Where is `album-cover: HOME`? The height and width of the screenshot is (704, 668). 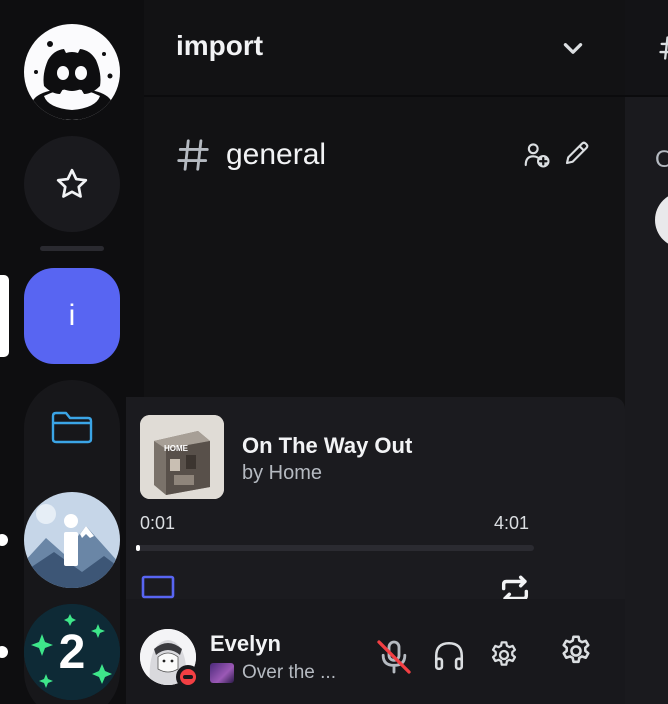
album-cover: HOME is located at coordinates (182, 457).